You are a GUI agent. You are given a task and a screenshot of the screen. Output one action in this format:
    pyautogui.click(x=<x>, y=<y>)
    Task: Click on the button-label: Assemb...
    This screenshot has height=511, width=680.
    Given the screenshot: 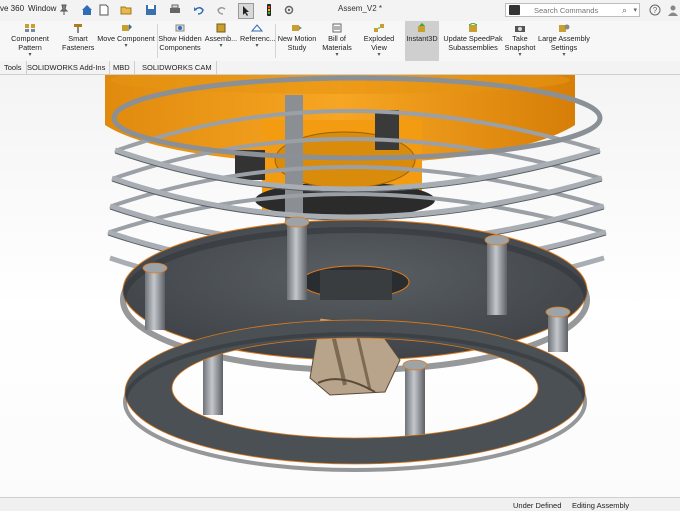 What is the action you would take?
    pyautogui.click(x=221, y=38)
    